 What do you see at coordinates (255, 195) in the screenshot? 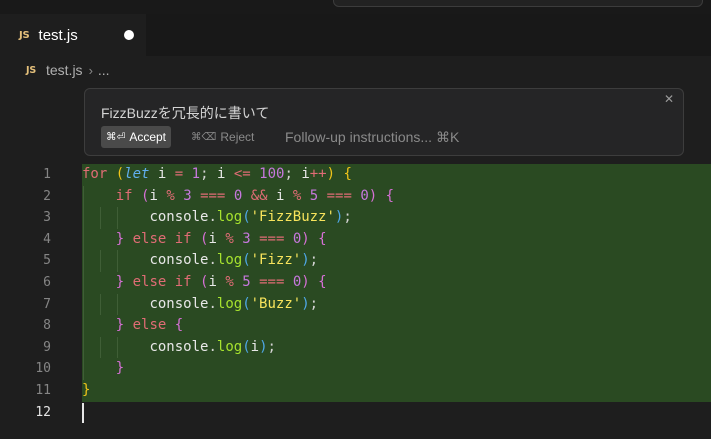
I see `code-text: if (i % 3 === 0 && i % 5 === 0) {` at bounding box center [255, 195].